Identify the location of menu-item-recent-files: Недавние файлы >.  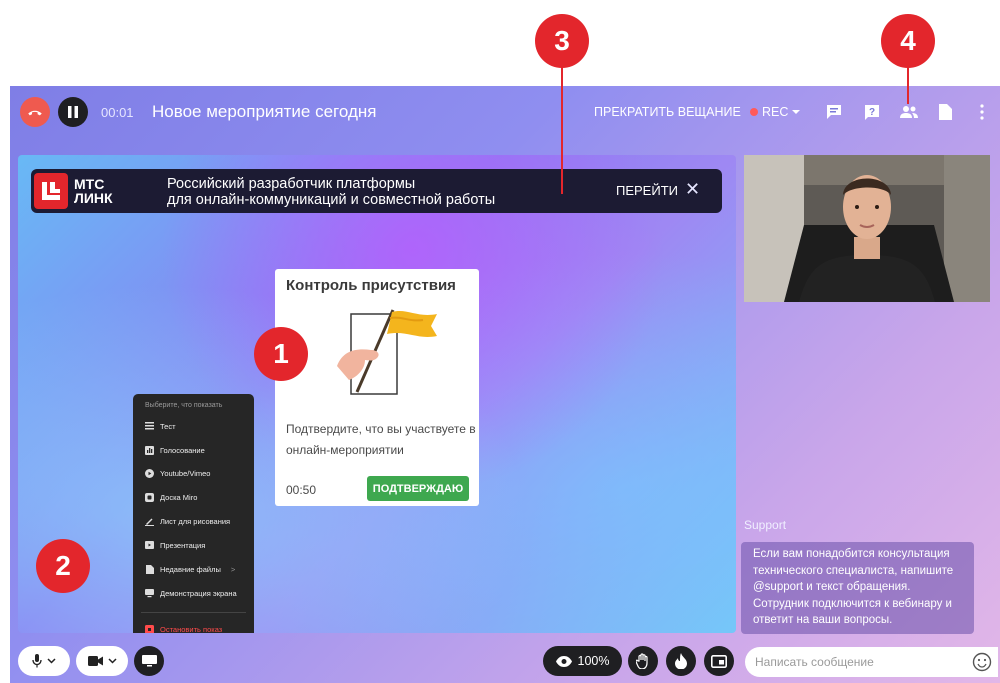
(190, 569).